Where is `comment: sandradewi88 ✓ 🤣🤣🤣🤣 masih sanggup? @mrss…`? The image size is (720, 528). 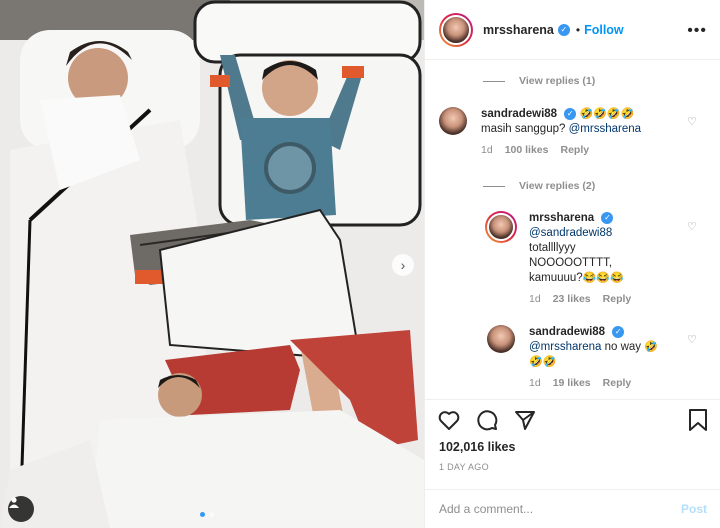
comment: sandradewi88 ✓ 🤣🤣🤣🤣 masih sanggup? @mrss… is located at coordinates (540, 132).